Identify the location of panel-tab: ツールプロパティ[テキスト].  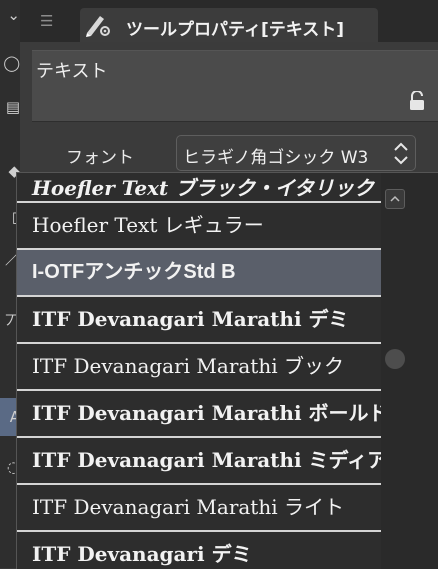
(229, 25).